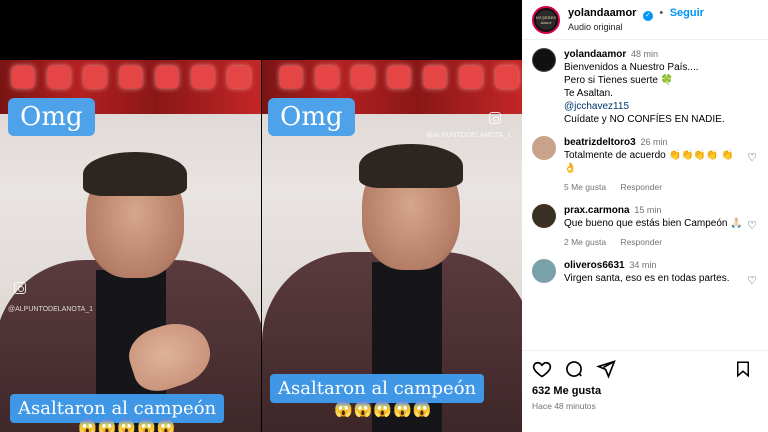  I want to click on bookmark-icon, so click(743, 369).